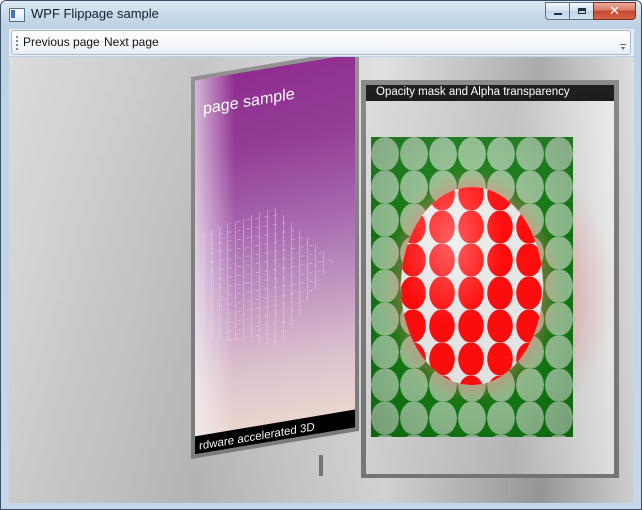 Image resolution: width=642 pixels, height=510 pixels. I want to click on book-spine, so click(321, 465).